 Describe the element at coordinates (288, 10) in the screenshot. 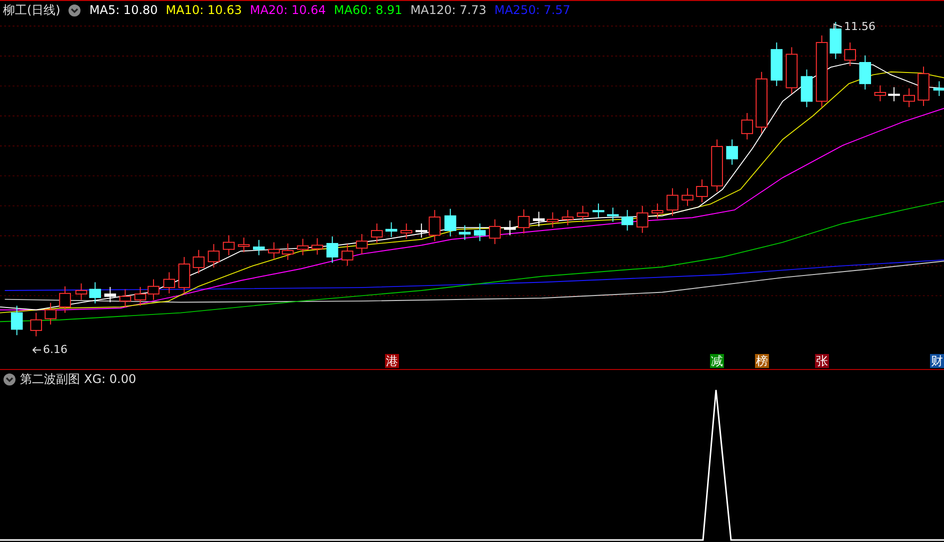

I see `moving-average-value: MA20: 10.64` at that location.